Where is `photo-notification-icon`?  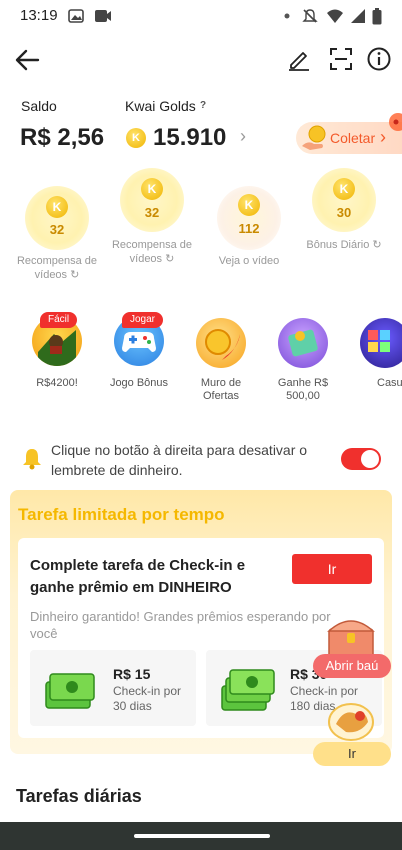 photo-notification-icon is located at coordinates (76, 16).